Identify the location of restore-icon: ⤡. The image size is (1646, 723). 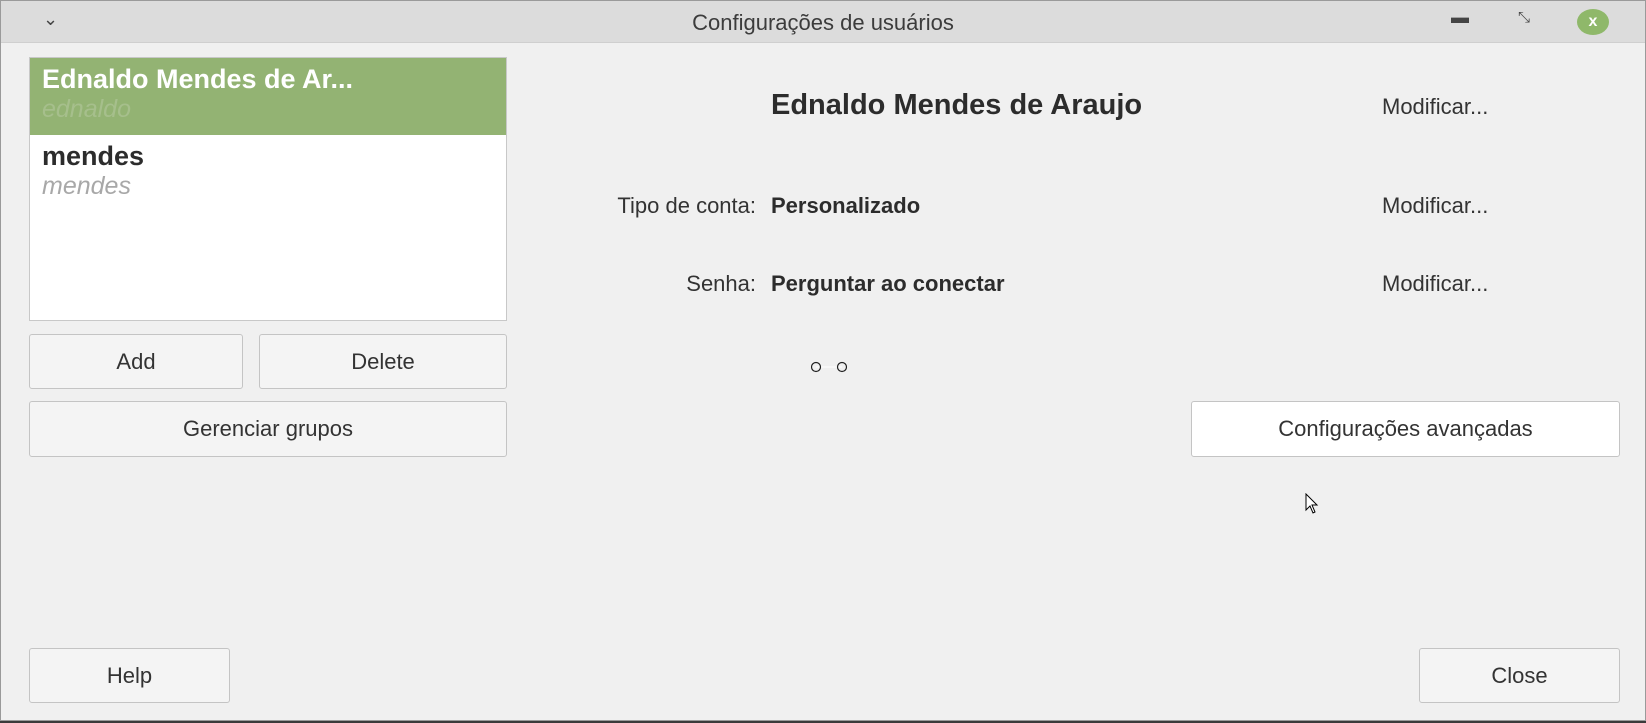
(1524, 17).